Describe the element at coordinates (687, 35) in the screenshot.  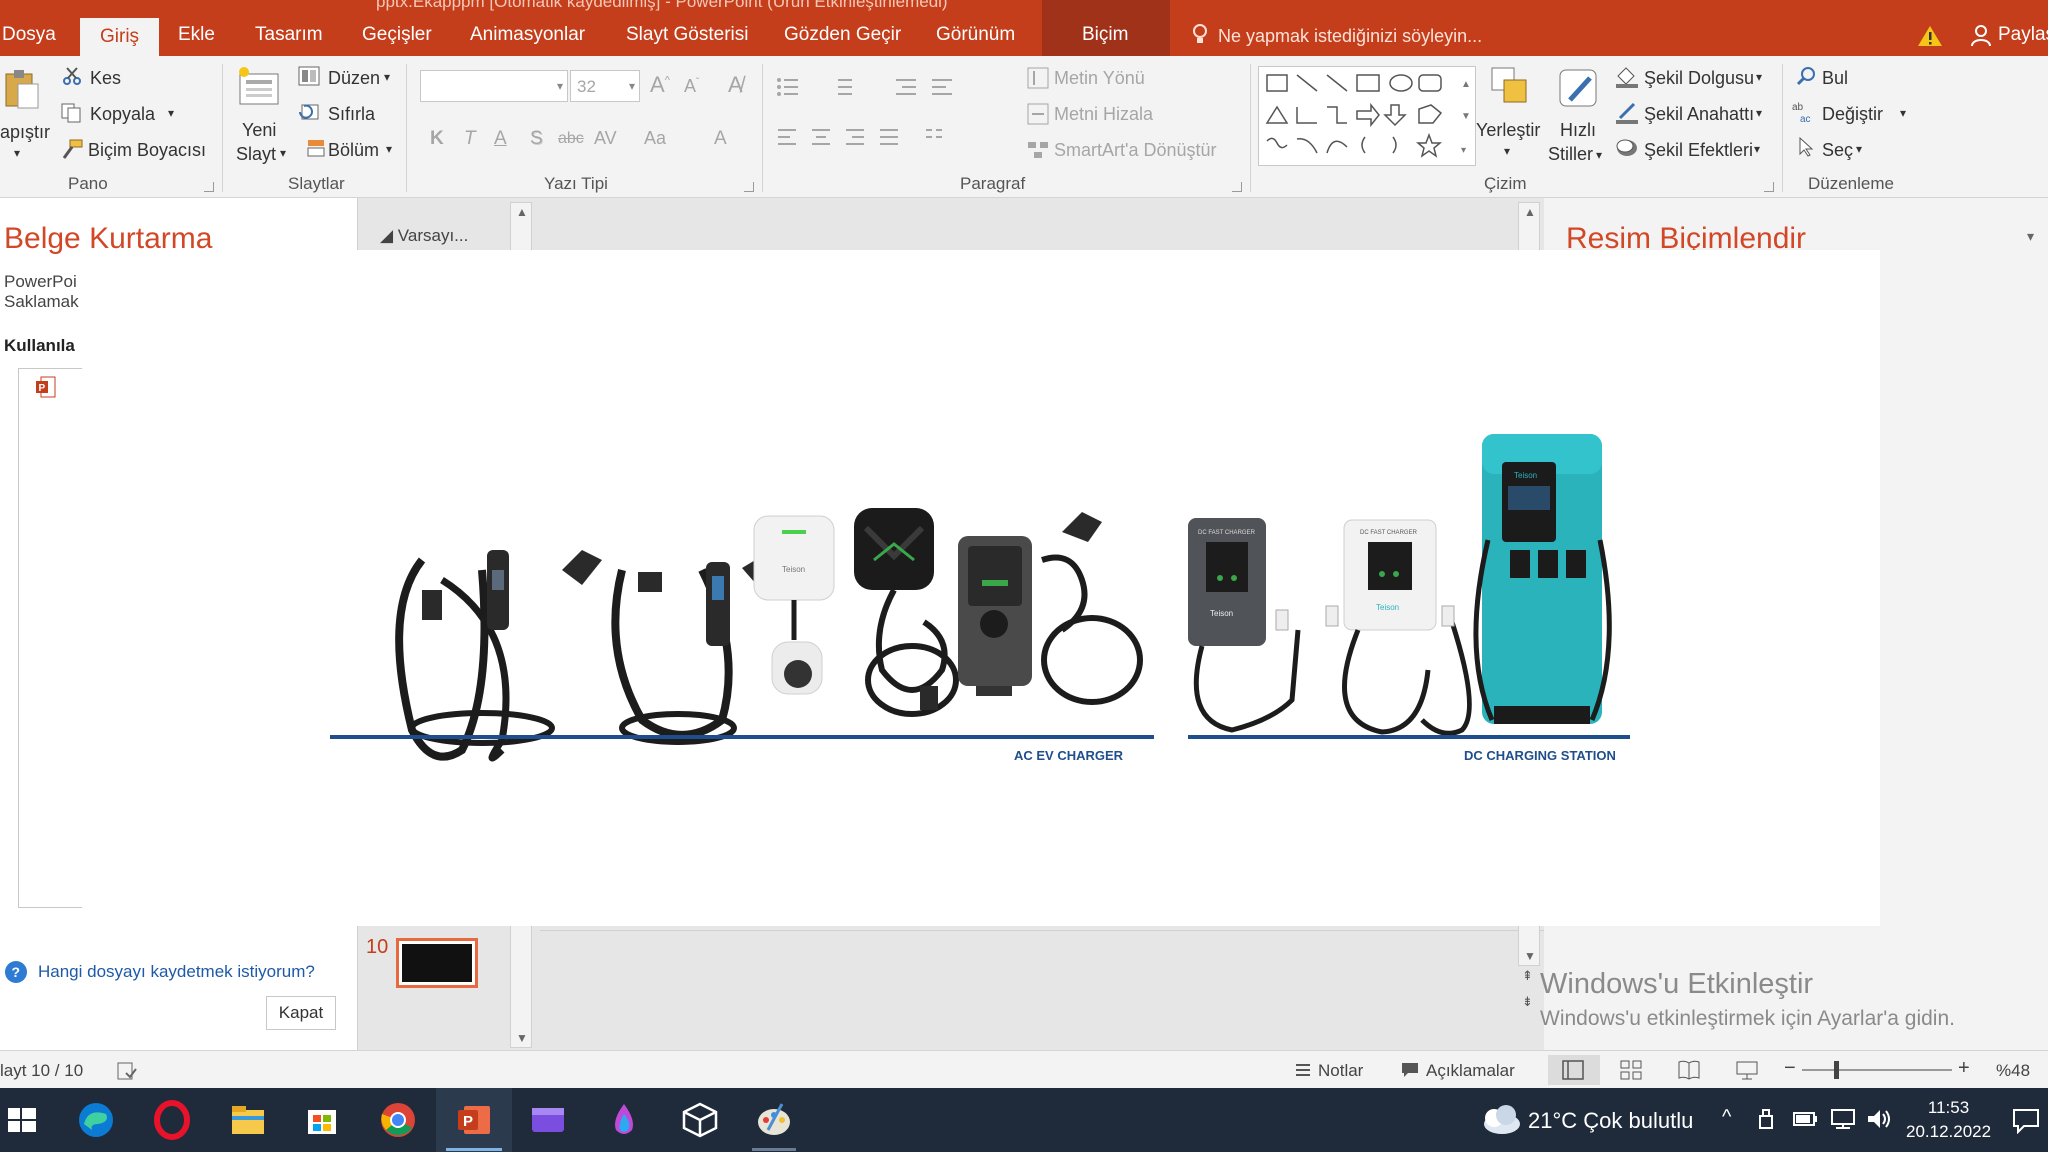
I see `tab-slideshow: Slayt Gösterisi` at that location.